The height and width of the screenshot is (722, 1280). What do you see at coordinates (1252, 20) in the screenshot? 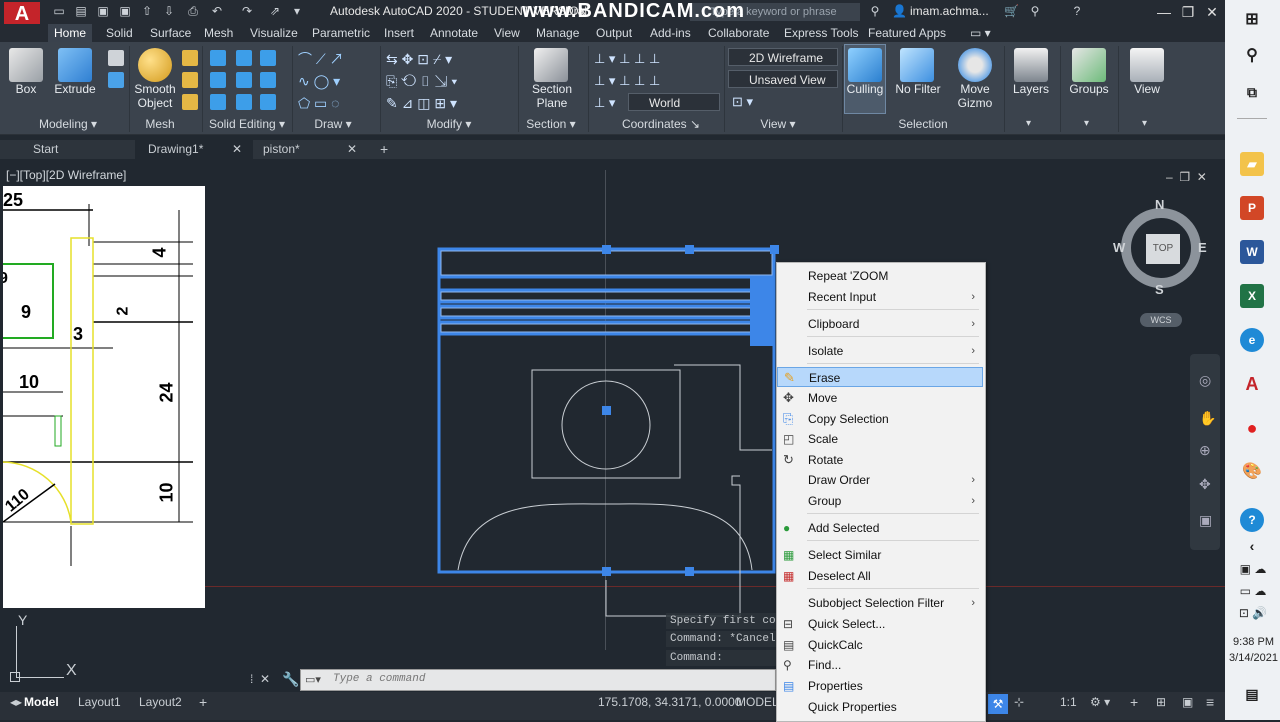
I see `windows-start-icon: ⊞` at bounding box center [1252, 20].